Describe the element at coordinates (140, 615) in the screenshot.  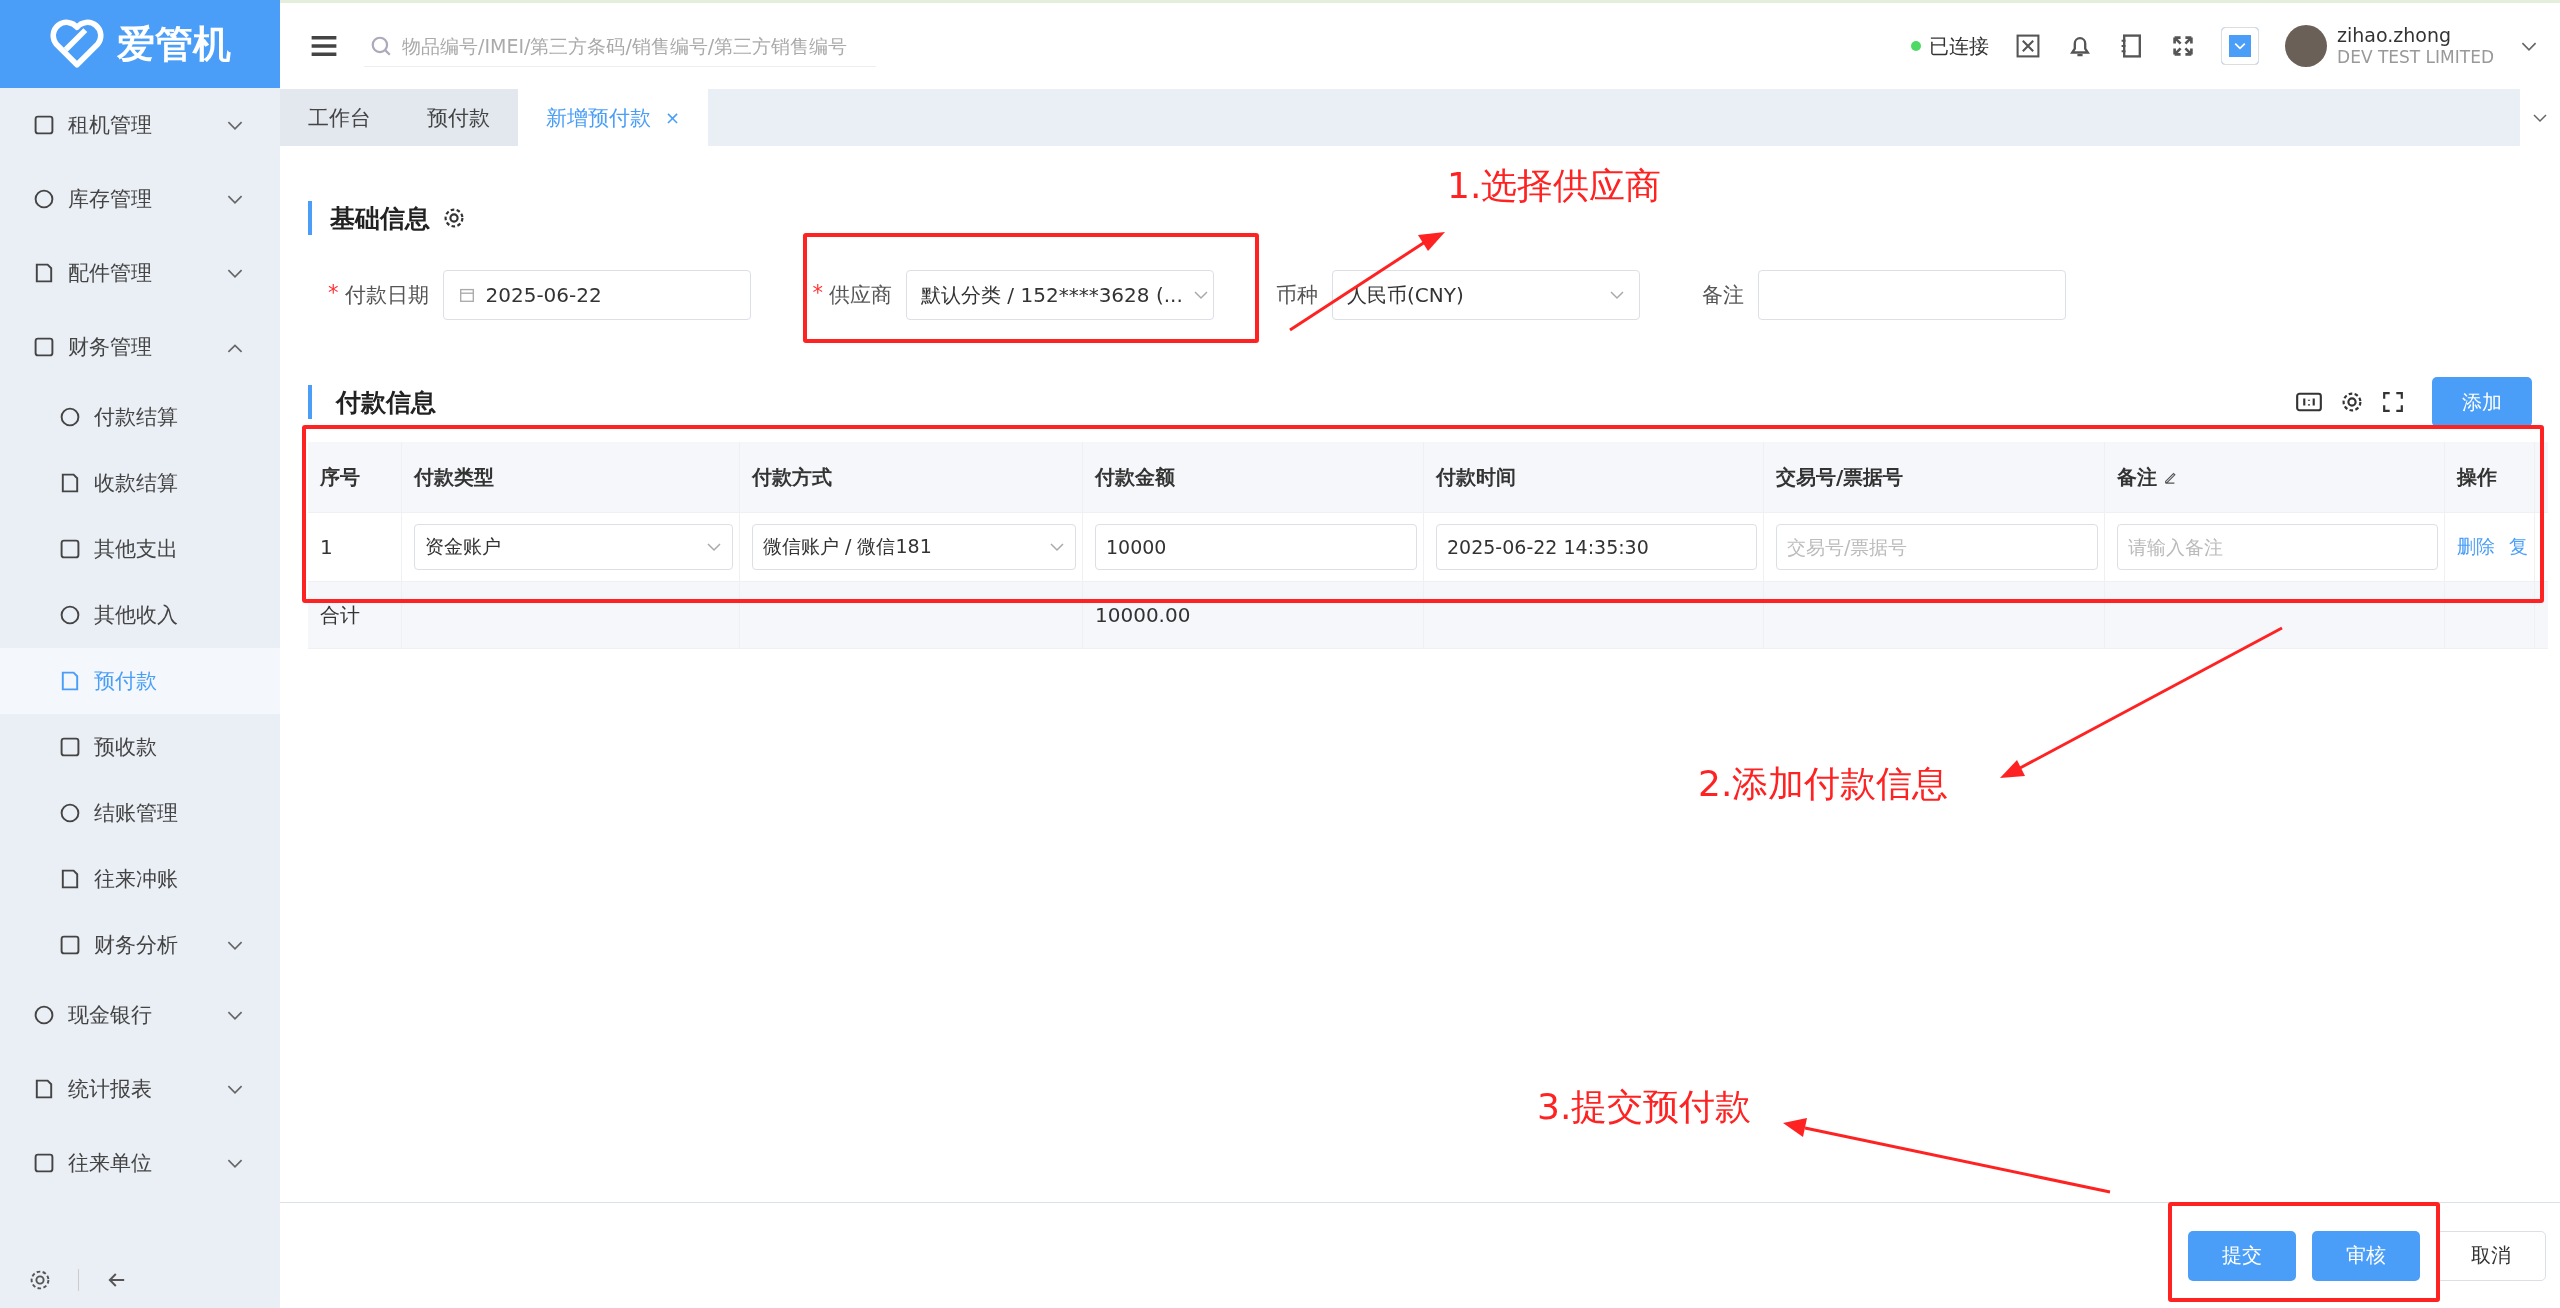
I see `sidebar-item: 其他收入` at that location.